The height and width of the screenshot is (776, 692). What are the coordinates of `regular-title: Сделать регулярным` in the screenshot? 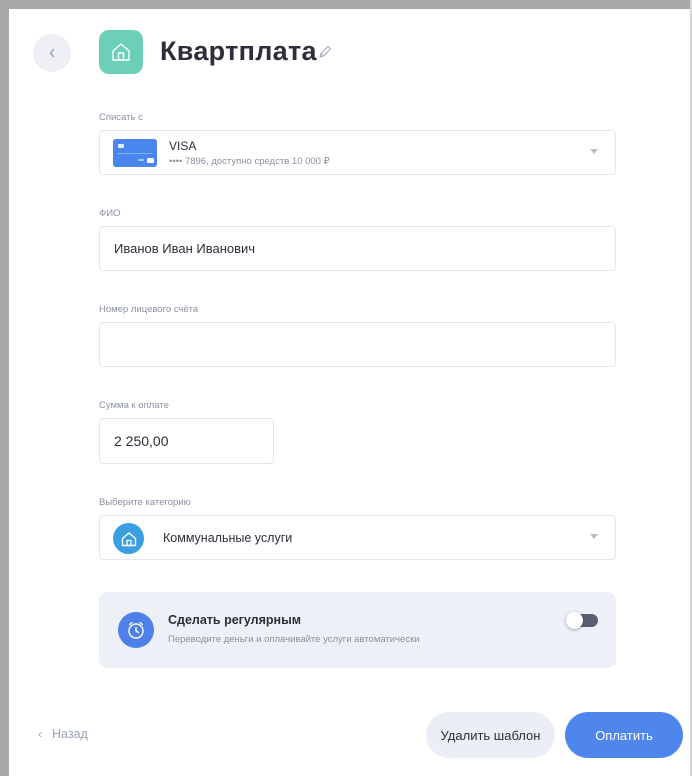 It's located at (235, 620).